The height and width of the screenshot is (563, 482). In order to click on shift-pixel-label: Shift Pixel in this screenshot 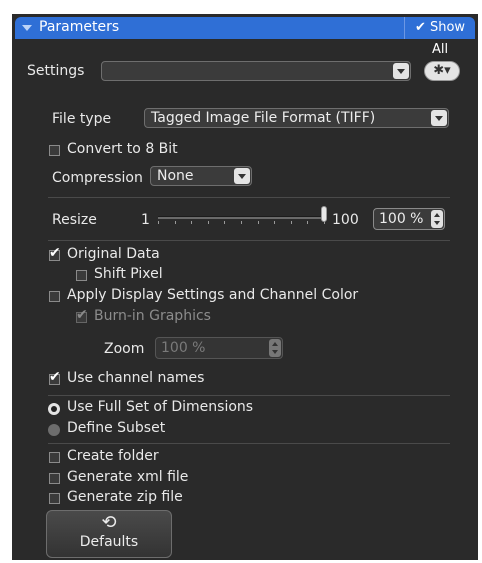, I will do `click(128, 274)`.